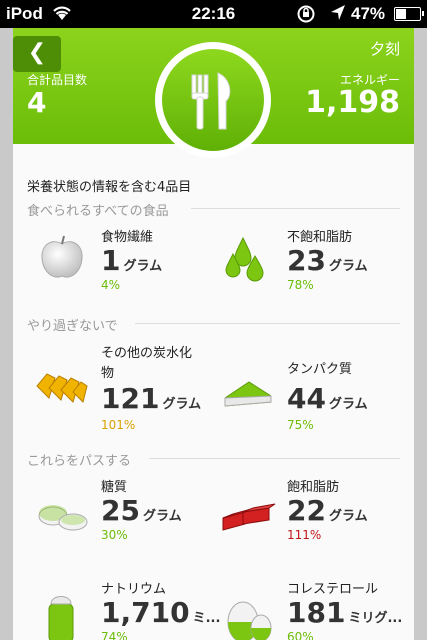 This screenshot has width=427, height=640. I want to click on battery-icon, so click(409, 14).